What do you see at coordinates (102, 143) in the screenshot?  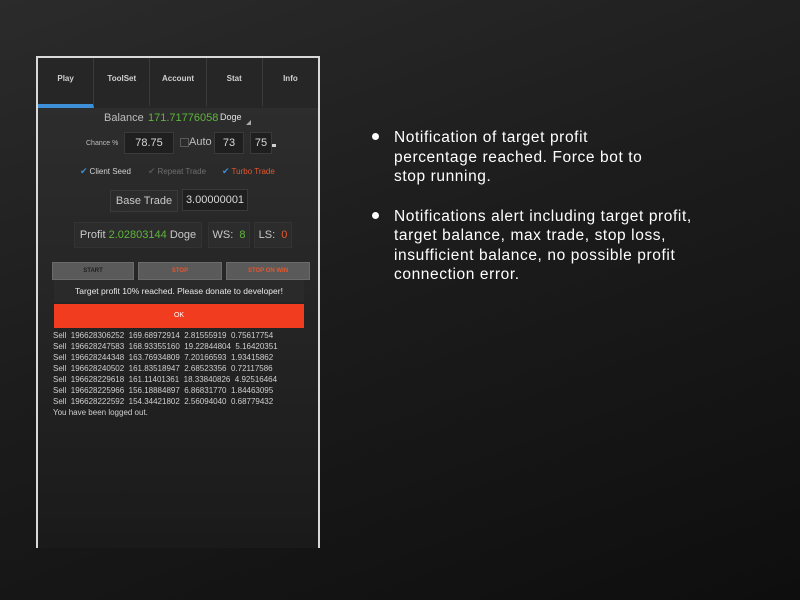 I see `chance-label: Chance %` at bounding box center [102, 143].